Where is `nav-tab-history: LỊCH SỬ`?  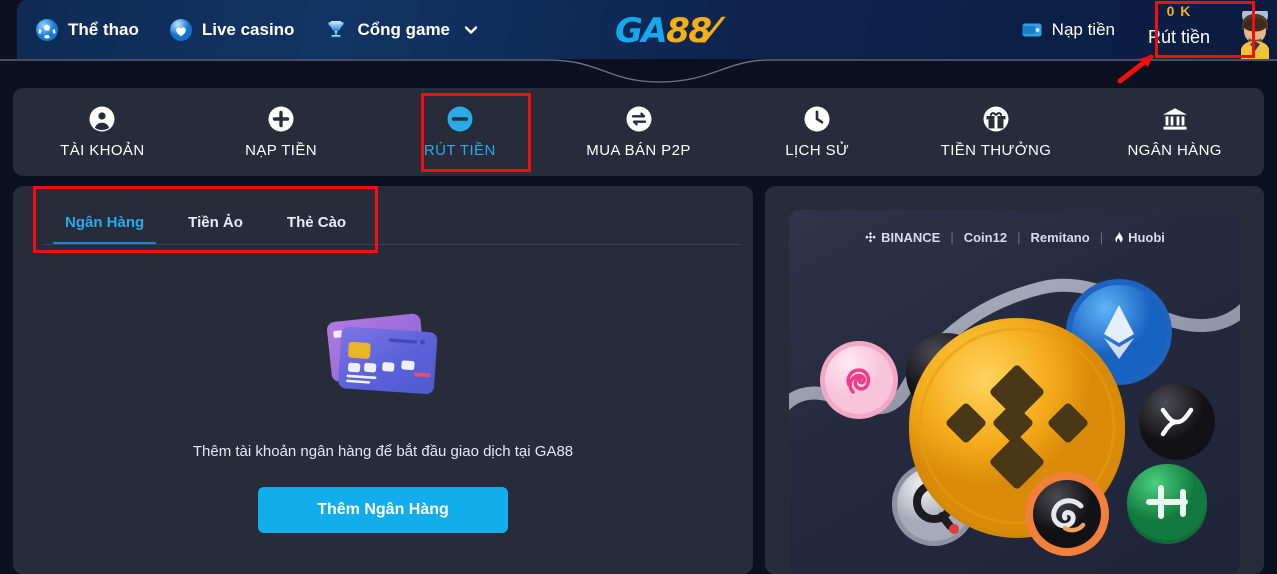
nav-tab-history: LỊCH SỬ is located at coordinates (817, 132).